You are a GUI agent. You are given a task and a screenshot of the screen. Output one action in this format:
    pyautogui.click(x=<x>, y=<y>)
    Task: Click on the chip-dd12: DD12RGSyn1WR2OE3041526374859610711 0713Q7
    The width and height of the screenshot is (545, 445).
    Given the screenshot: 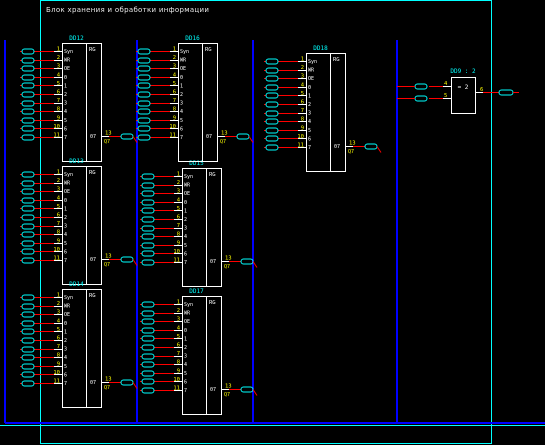 What is the action you would take?
    pyautogui.click(x=79, y=98)
    